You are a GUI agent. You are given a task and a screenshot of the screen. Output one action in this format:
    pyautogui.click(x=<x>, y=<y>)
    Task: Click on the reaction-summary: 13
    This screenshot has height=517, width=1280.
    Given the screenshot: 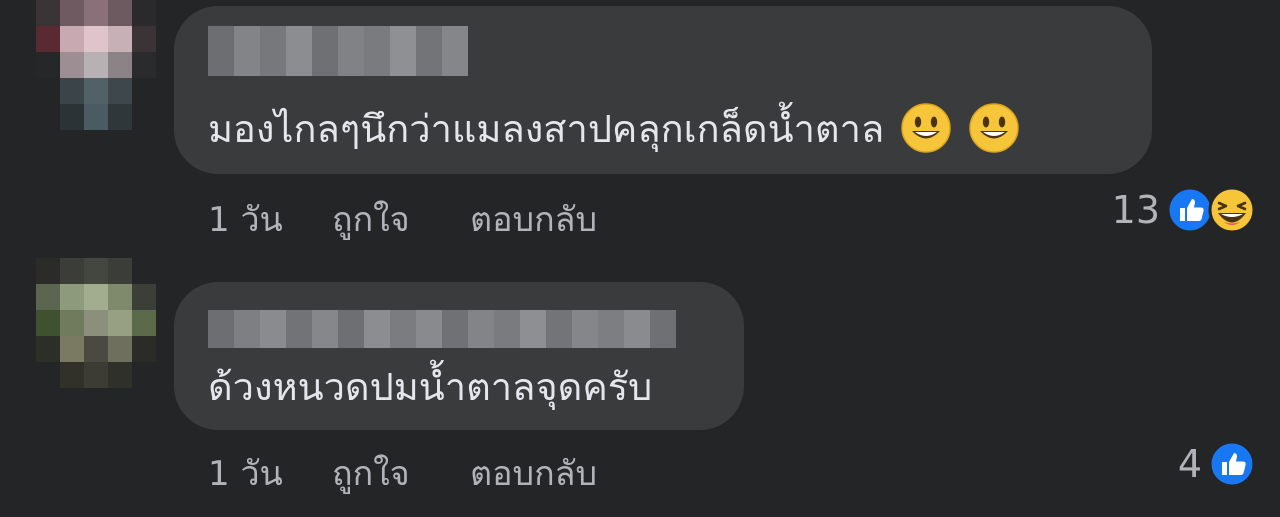 What is the action you would take?
    pyautogui.click(x=1184, y=210)
    